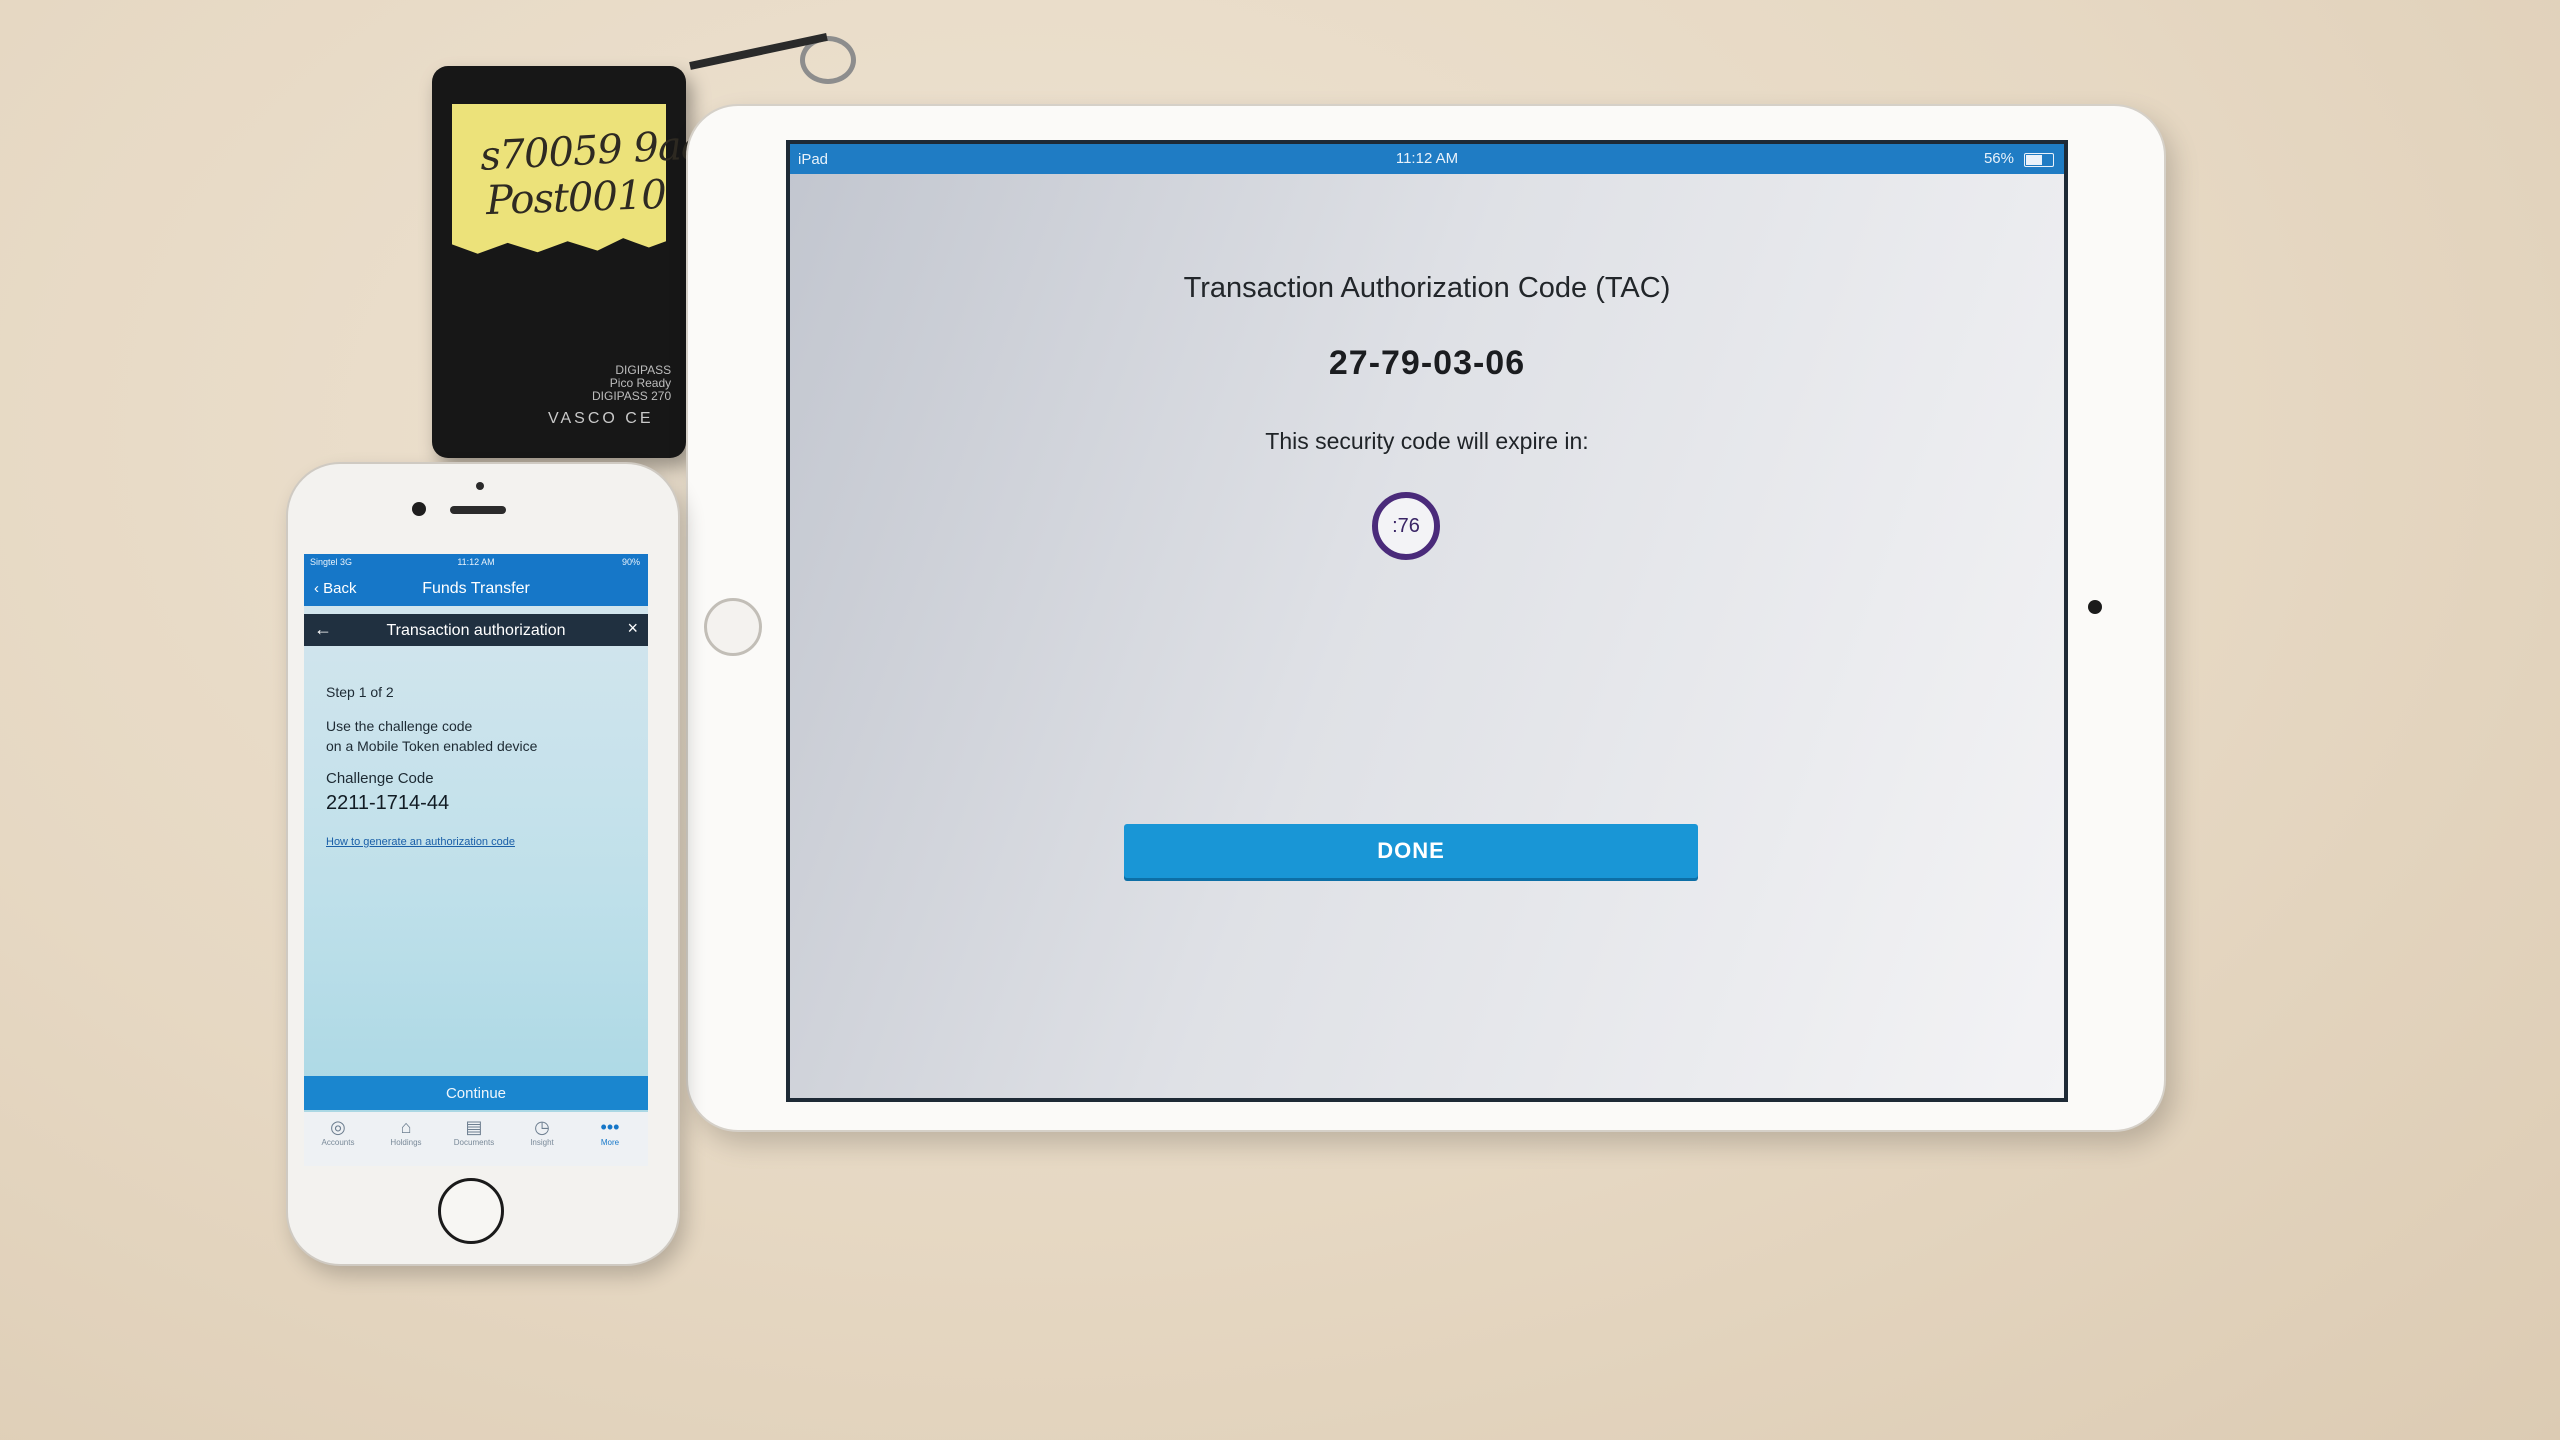 The width and height of the screenshot is (2560, 1440). I want to click on tab-label: Documents, so click(474, 1142).